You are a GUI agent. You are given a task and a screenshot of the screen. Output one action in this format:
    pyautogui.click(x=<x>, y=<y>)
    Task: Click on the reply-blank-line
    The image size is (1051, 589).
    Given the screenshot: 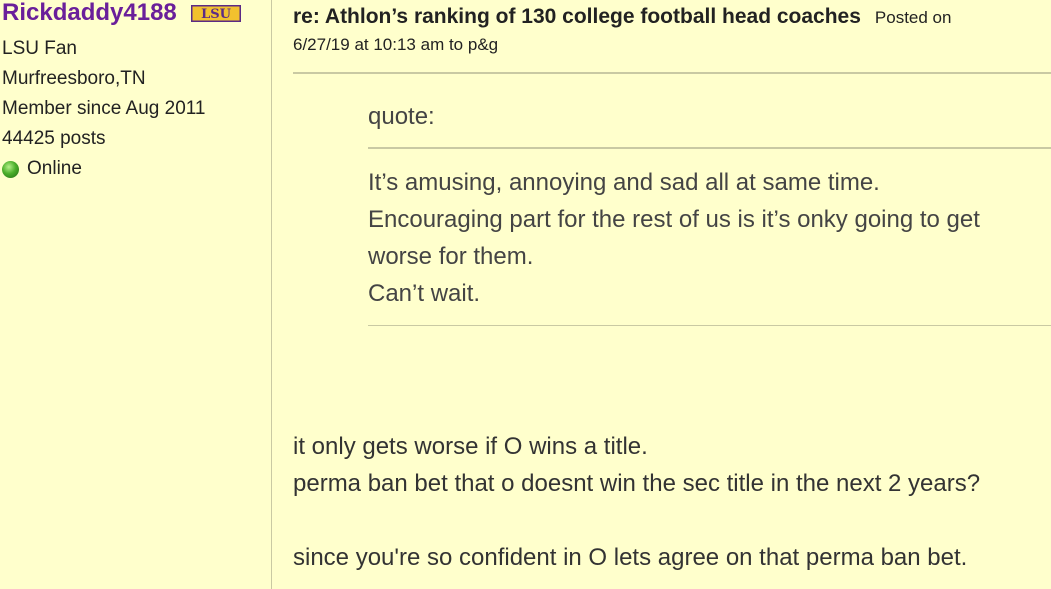 What is the action you would take?
    pyautogui.click(x=672, y=520)
    